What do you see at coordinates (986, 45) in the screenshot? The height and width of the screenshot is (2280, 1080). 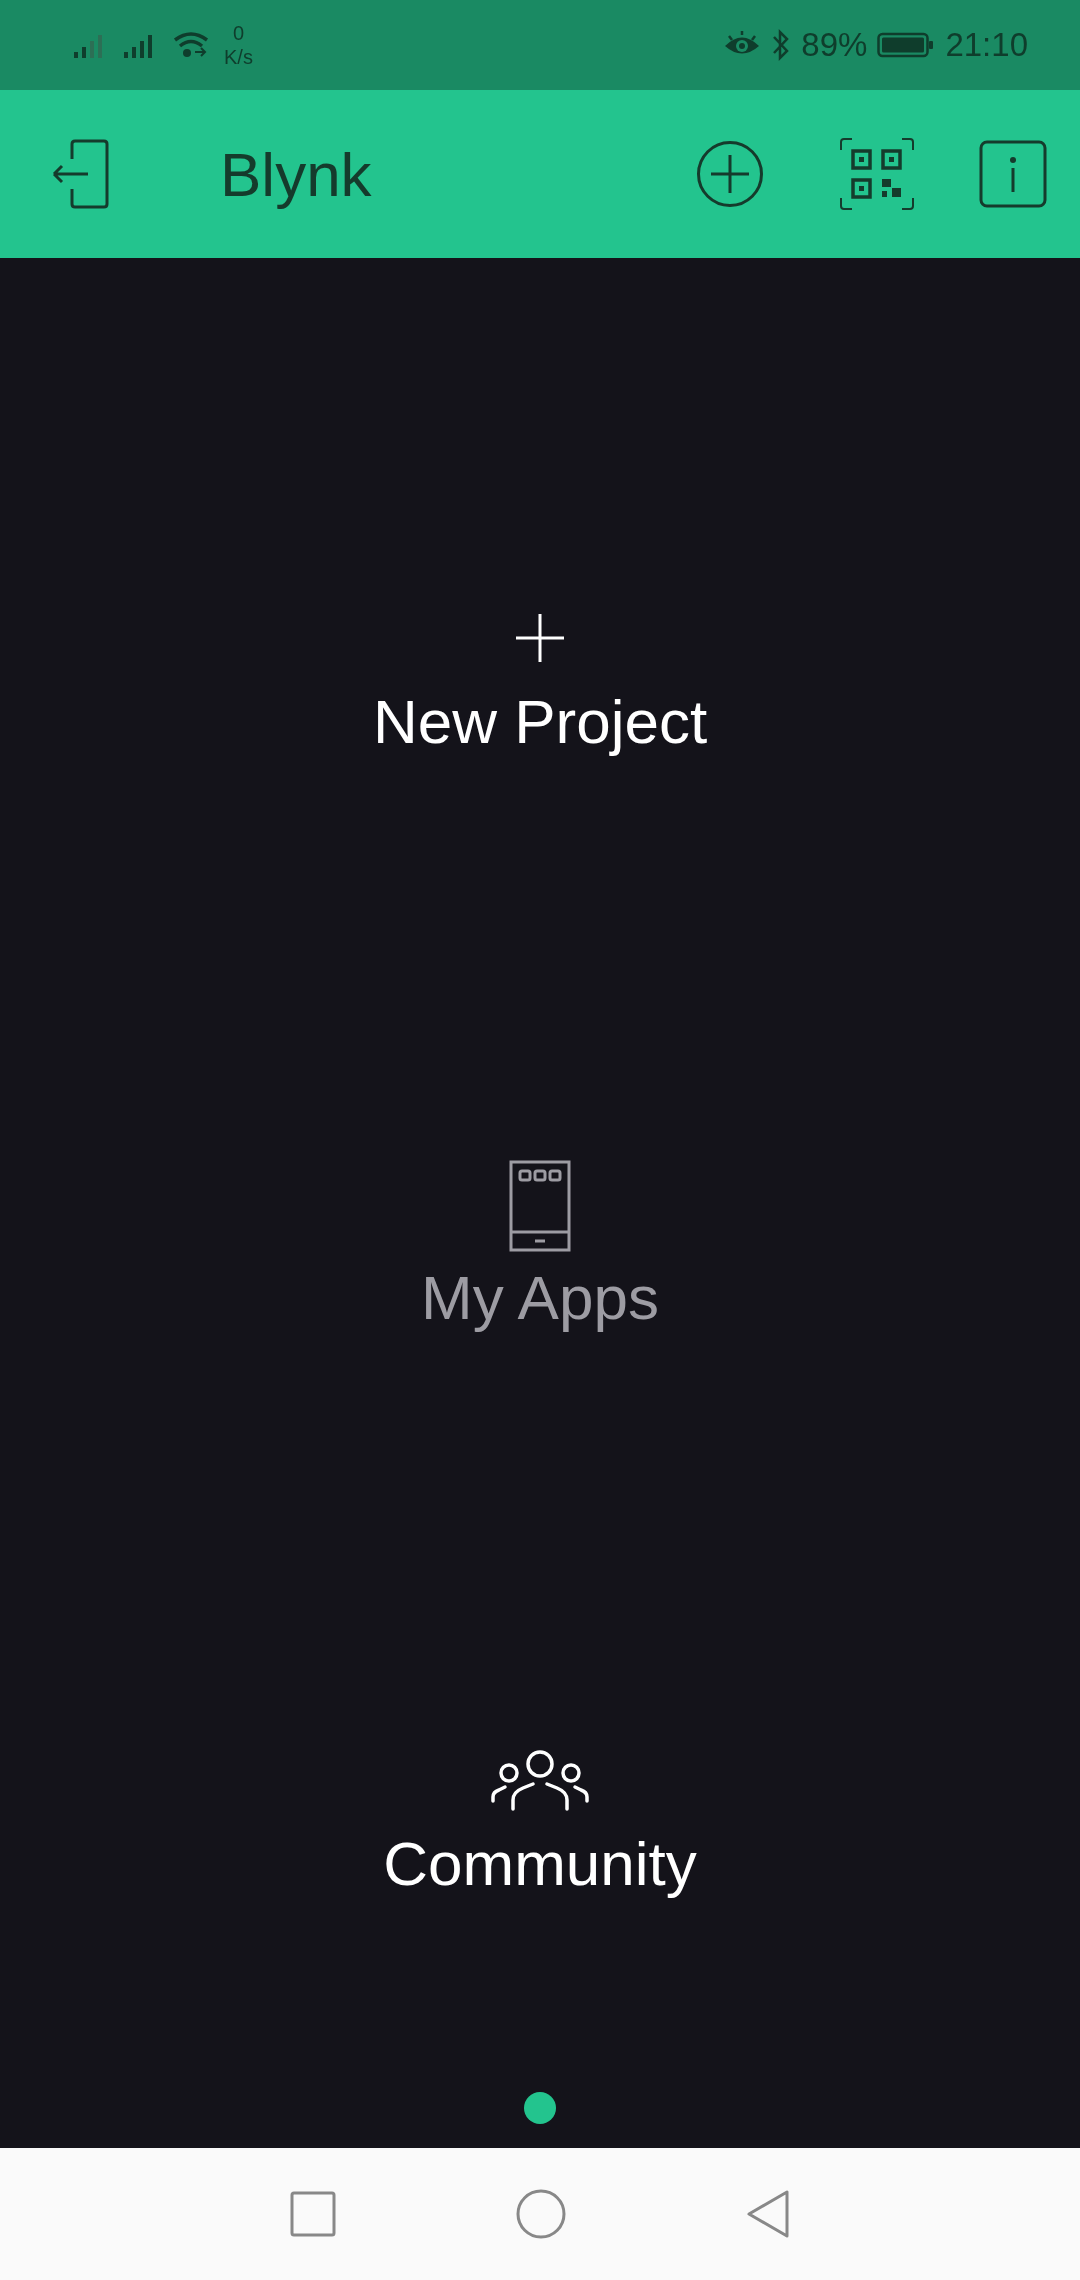 I see `clock: 21:10` at bounding box center [986, 45].